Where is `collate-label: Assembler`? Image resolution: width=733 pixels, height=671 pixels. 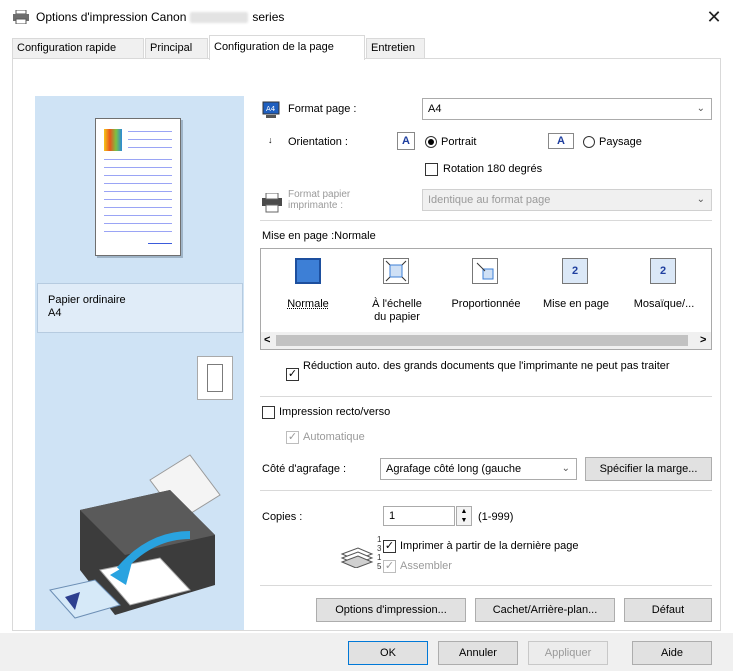
collate-label: Assembler is located at coordinates (426, 566).